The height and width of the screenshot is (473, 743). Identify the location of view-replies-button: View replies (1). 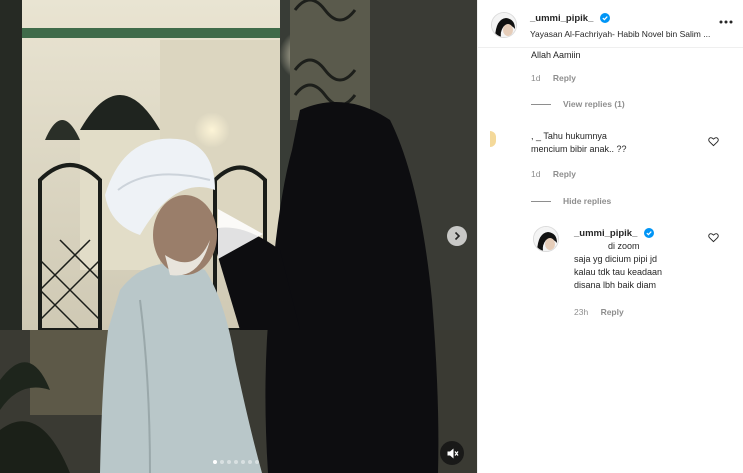
(578, 104).